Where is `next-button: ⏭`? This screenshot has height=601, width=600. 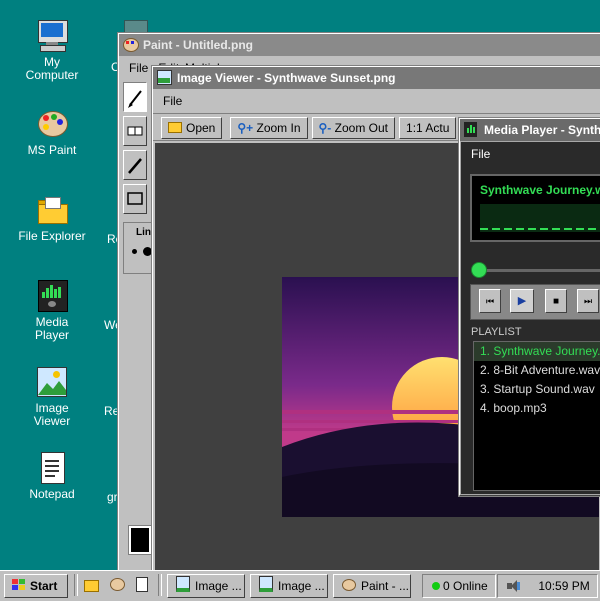 next-button: ⏭ is located at coordinates (588, 301).